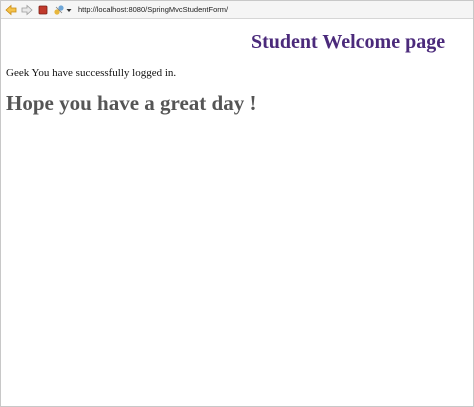 The width and height of the screenshot is (474, 407). Describe the element at coordinates (131, 103) in the screenshot. I see `greeting-heading: Hope you have a great day !` at that location.